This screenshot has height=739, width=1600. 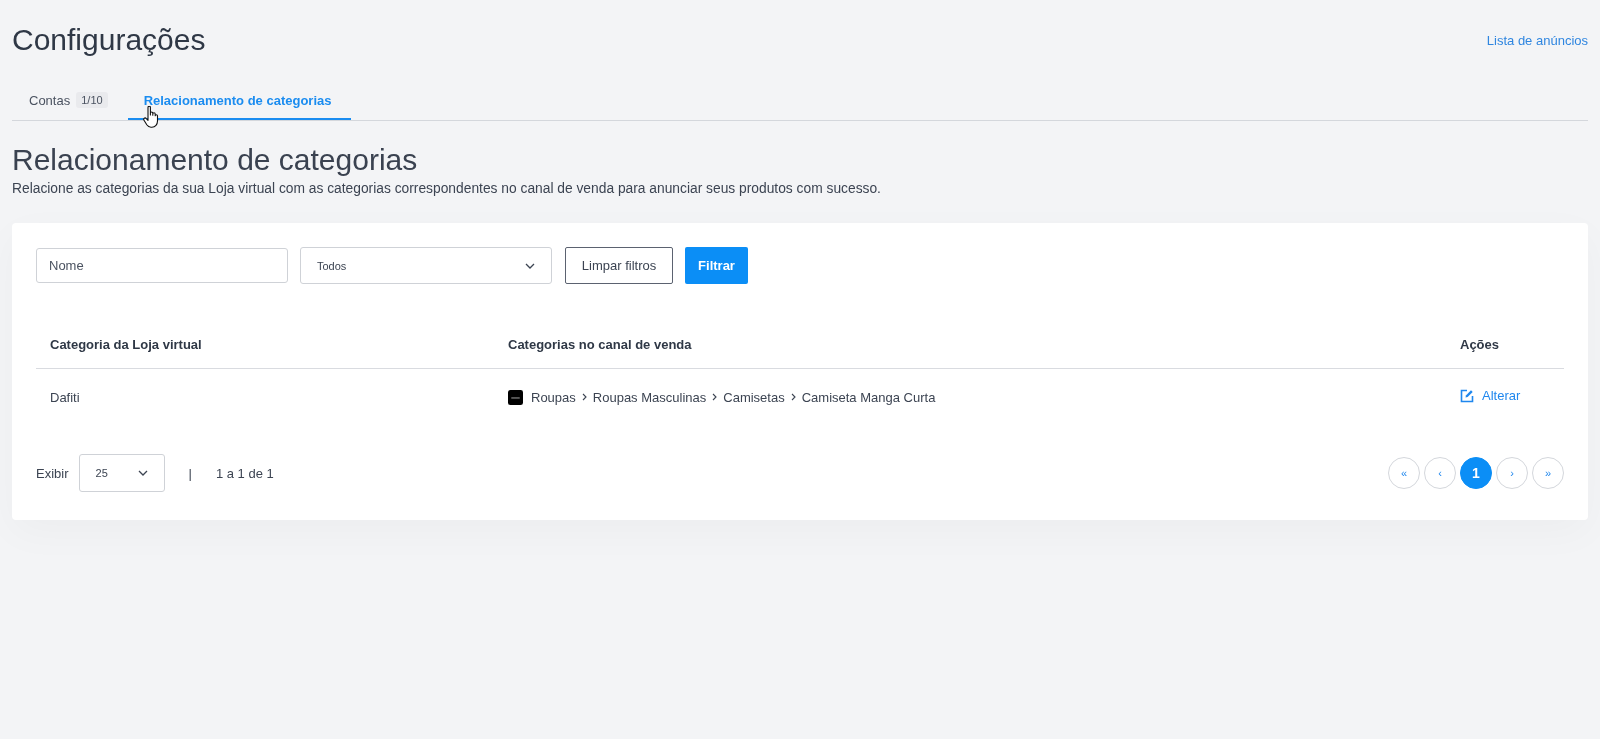 I want to click on page-button: 1, so click(x=1476, y=473).